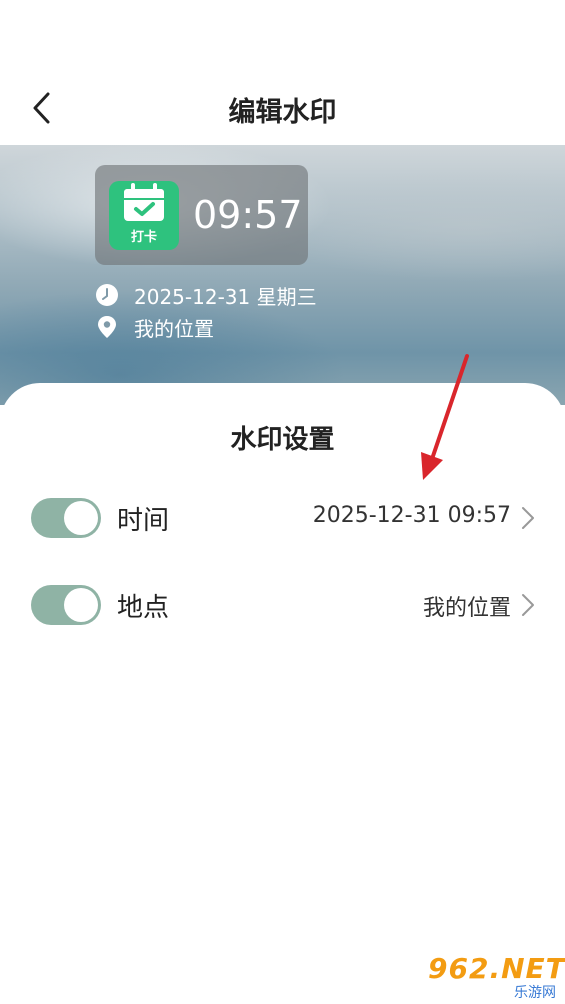 The height and width of the screenshot is (1004, 565). I want to click on site-watermark-logo: 962.NET 乐游网, so click(496, 976).